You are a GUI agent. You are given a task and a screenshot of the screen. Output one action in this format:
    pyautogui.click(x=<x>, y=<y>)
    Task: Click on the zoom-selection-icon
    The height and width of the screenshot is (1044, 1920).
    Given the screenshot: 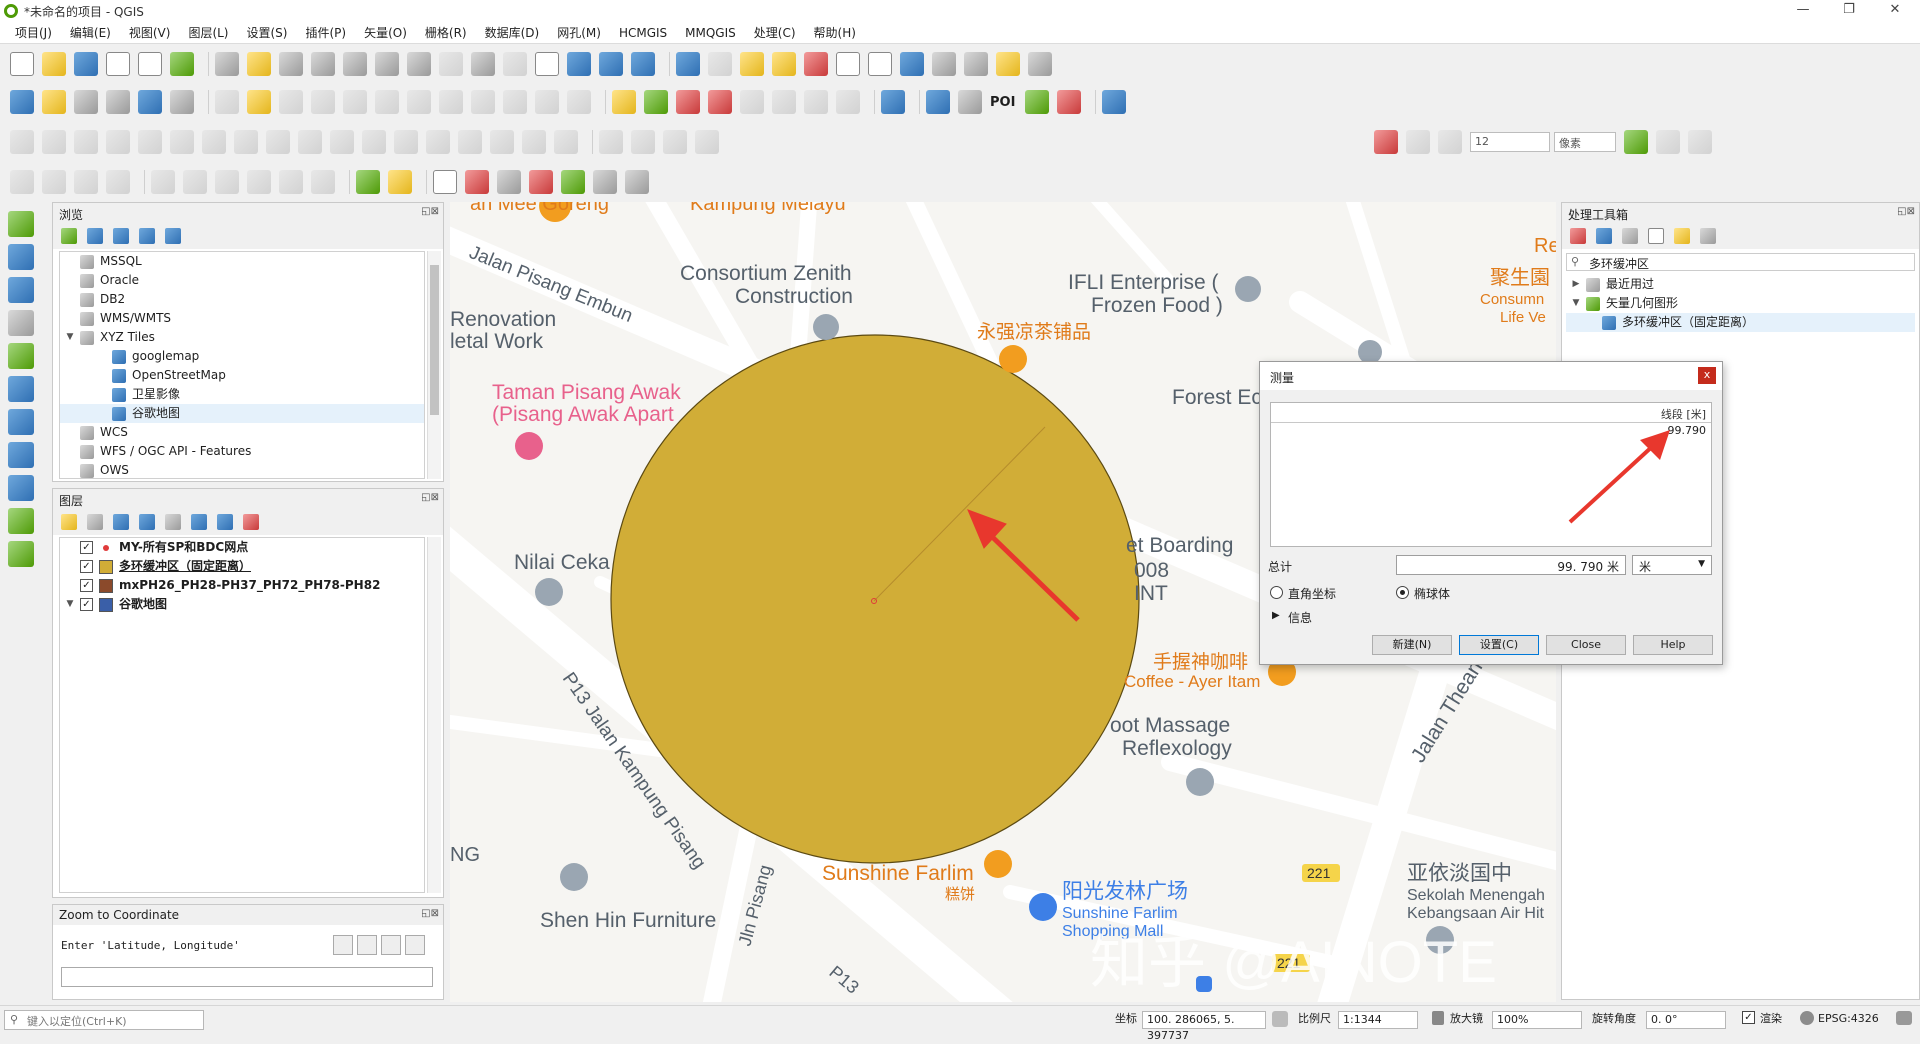 What is the action you would take?
    pyautogui.click(x=387, y=64)
    